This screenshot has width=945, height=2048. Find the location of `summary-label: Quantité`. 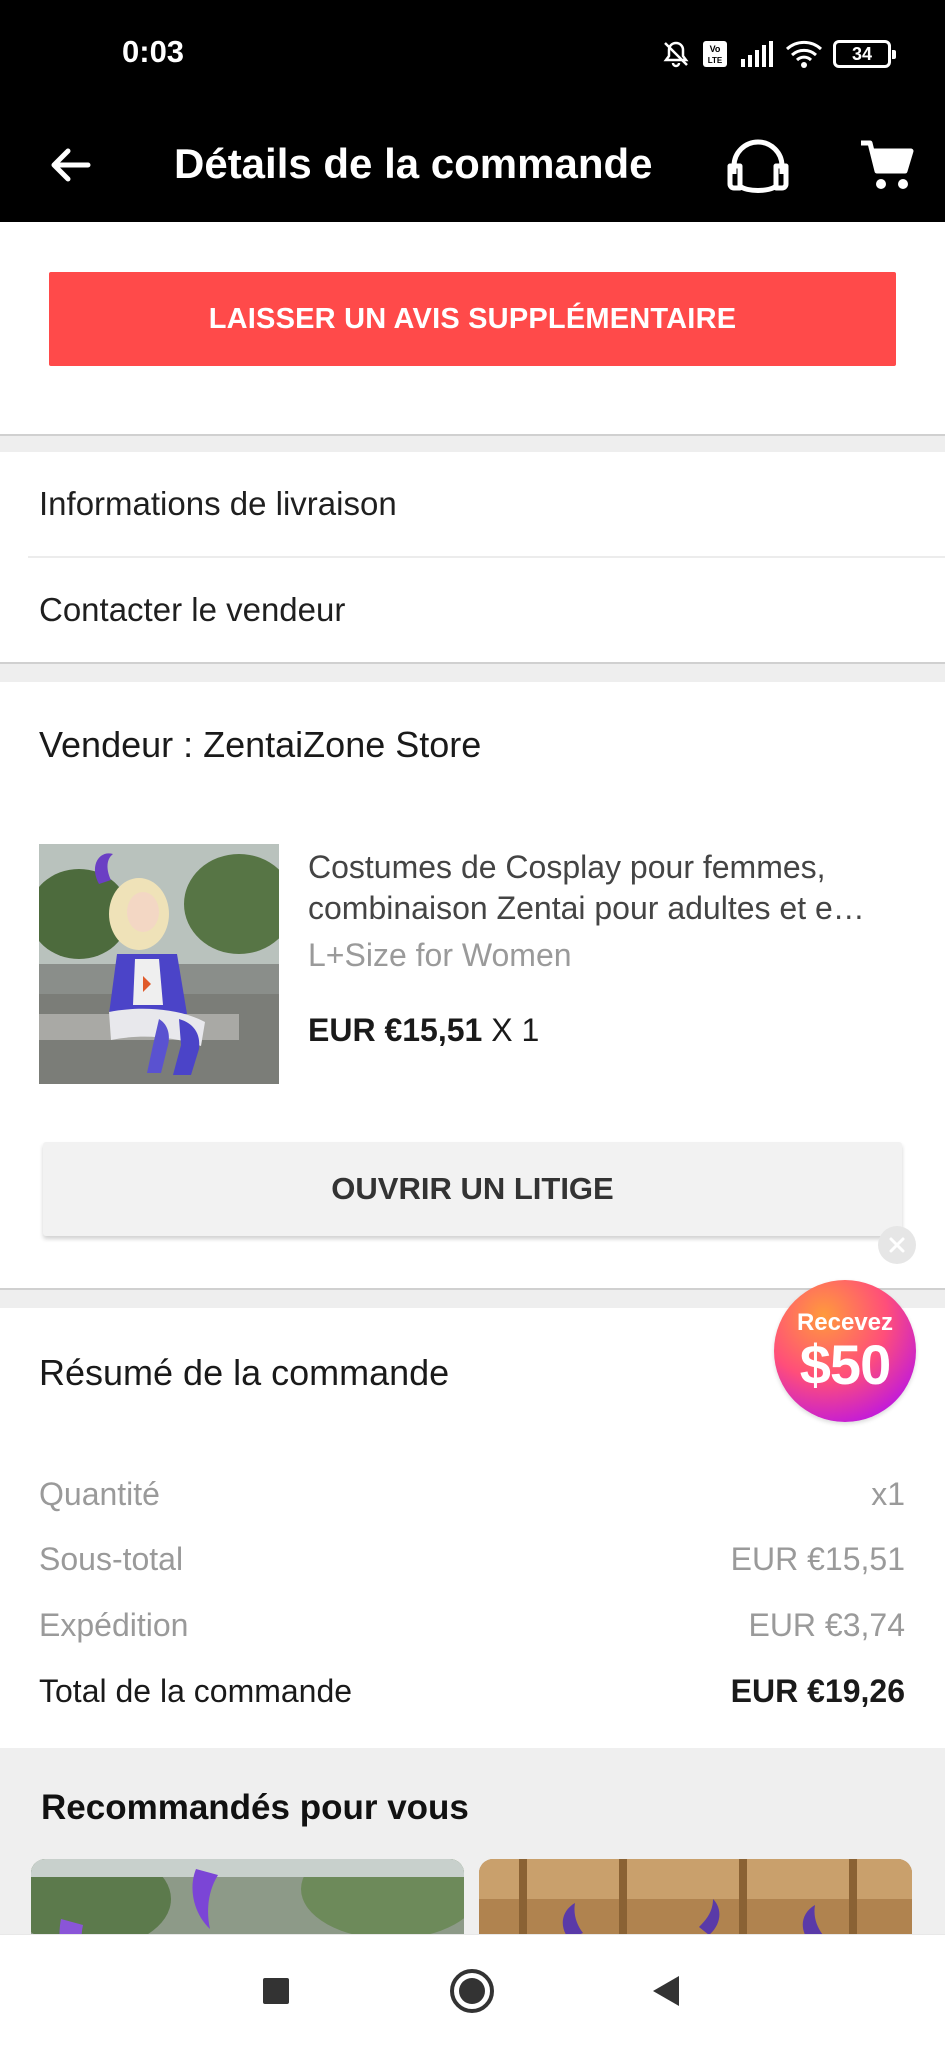

summary-label: Quantité is located at coordinates (99, 1494).